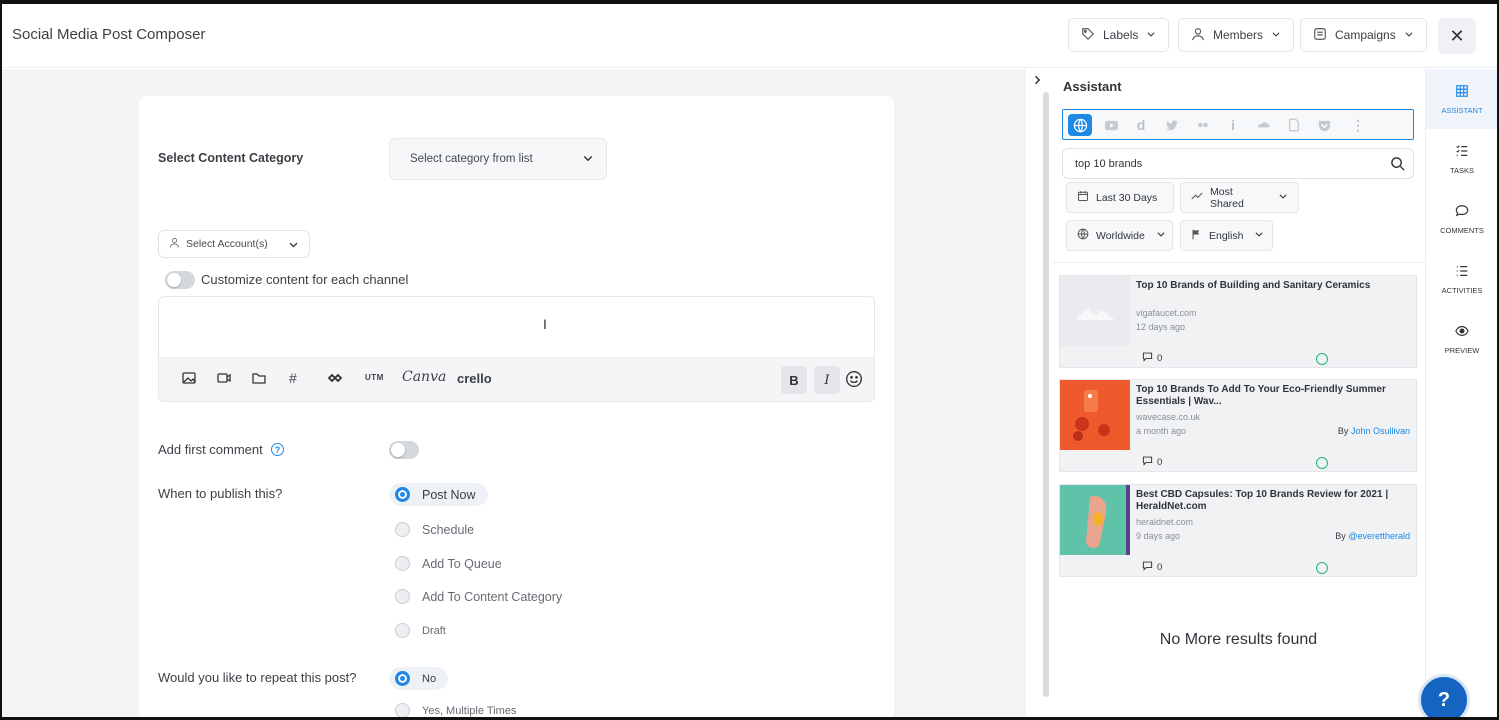 This screenshot has width=1499, height=720. Describe the element at coordinates (424, 377) in the screenshot. I see `canva-button: Canva` at that location.